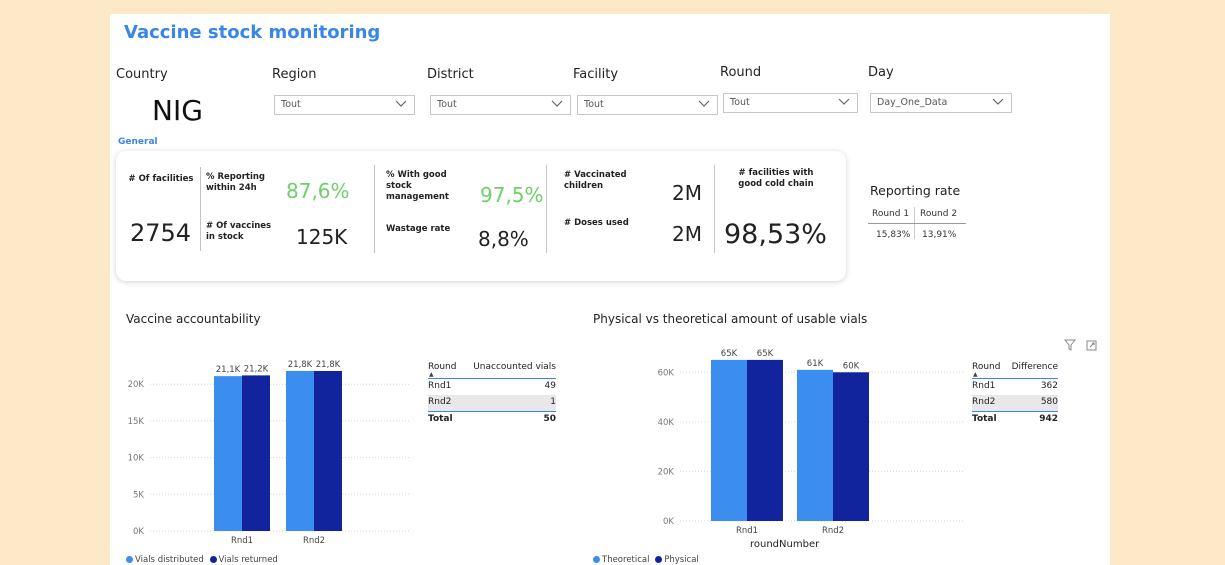  I want to click on accountability-title: Vaccine accountability, so click(193, 319).